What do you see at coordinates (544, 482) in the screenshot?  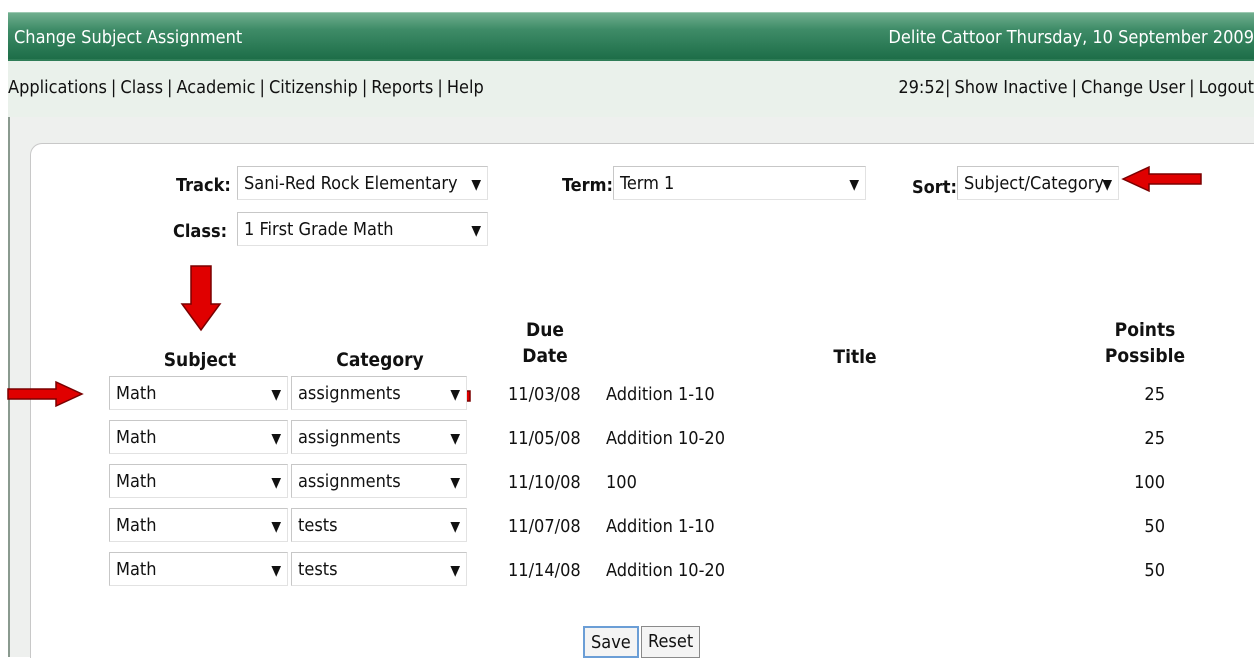 I see `due-date: 11/10/08` at bounding box center [544, 482].